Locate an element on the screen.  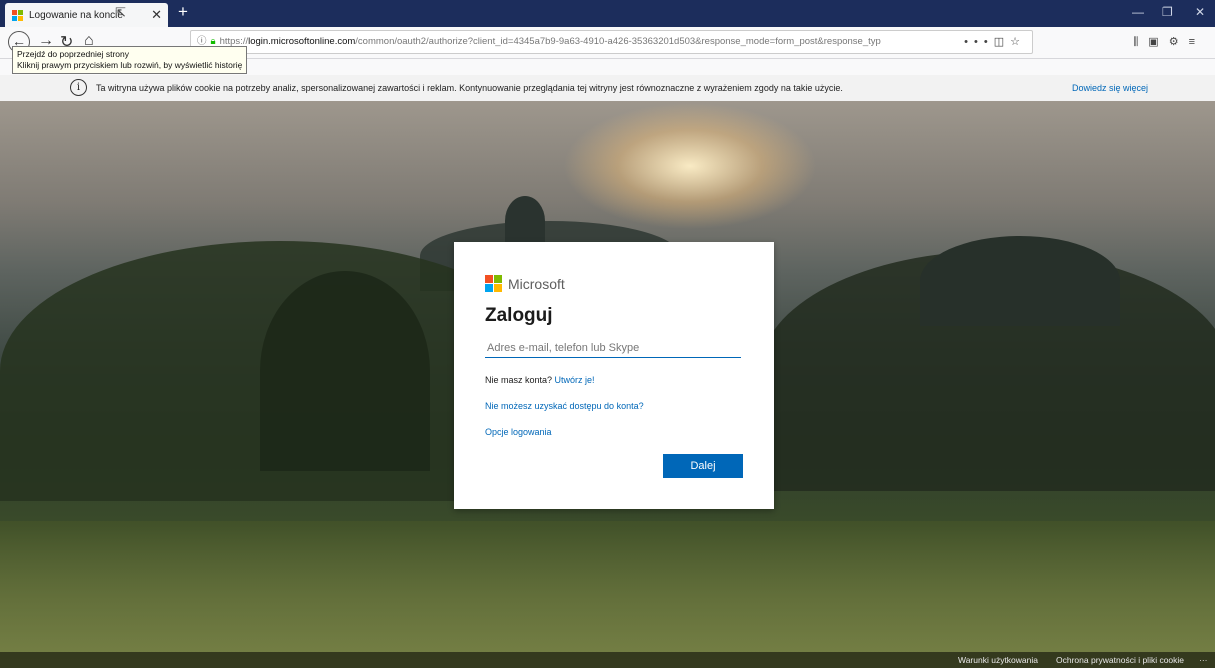
window-close-icon: ✕ is located at coordinates (1200, 12).